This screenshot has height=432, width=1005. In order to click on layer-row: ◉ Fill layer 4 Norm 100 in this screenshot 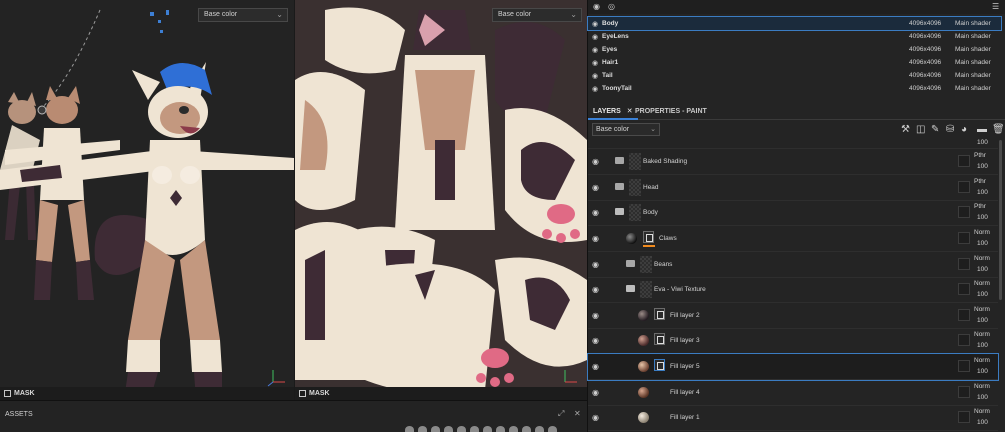, I will do `click(793, 393)`.